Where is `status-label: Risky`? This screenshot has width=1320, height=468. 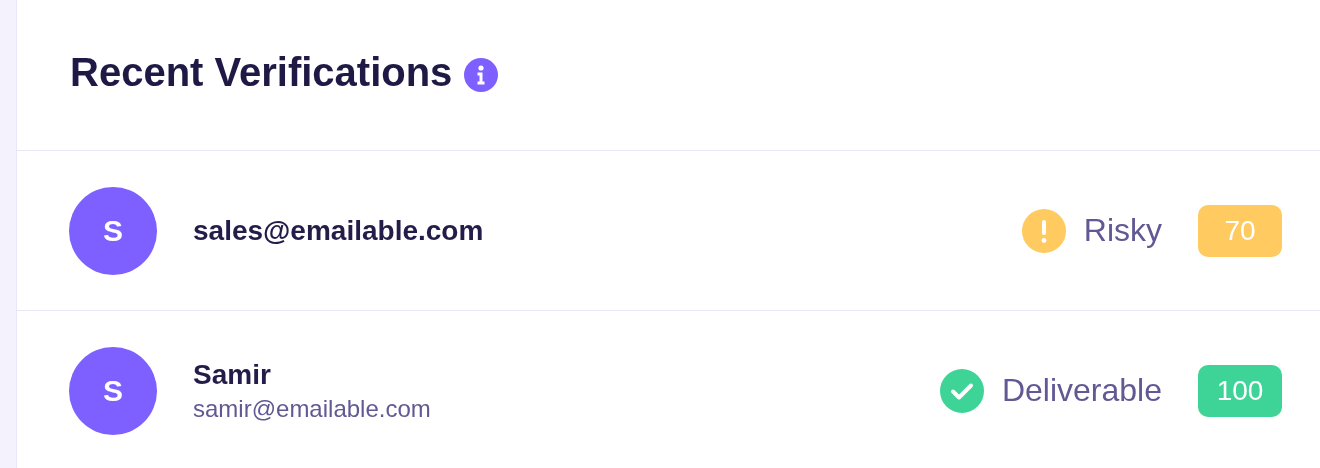
status-label: Risky is located at coordinates (1122, 230).